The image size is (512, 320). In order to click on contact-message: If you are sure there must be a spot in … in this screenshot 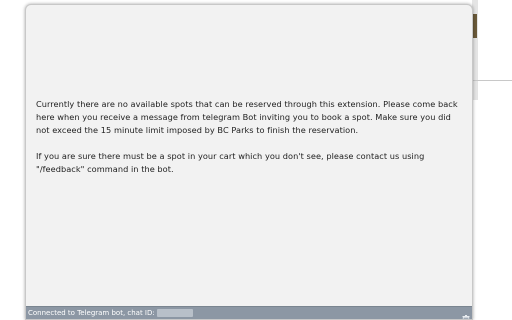, I will do `click(230, 162)`.